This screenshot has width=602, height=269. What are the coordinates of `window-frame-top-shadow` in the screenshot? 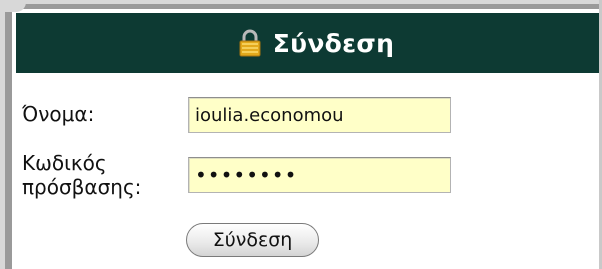 It's located at (301, 6).